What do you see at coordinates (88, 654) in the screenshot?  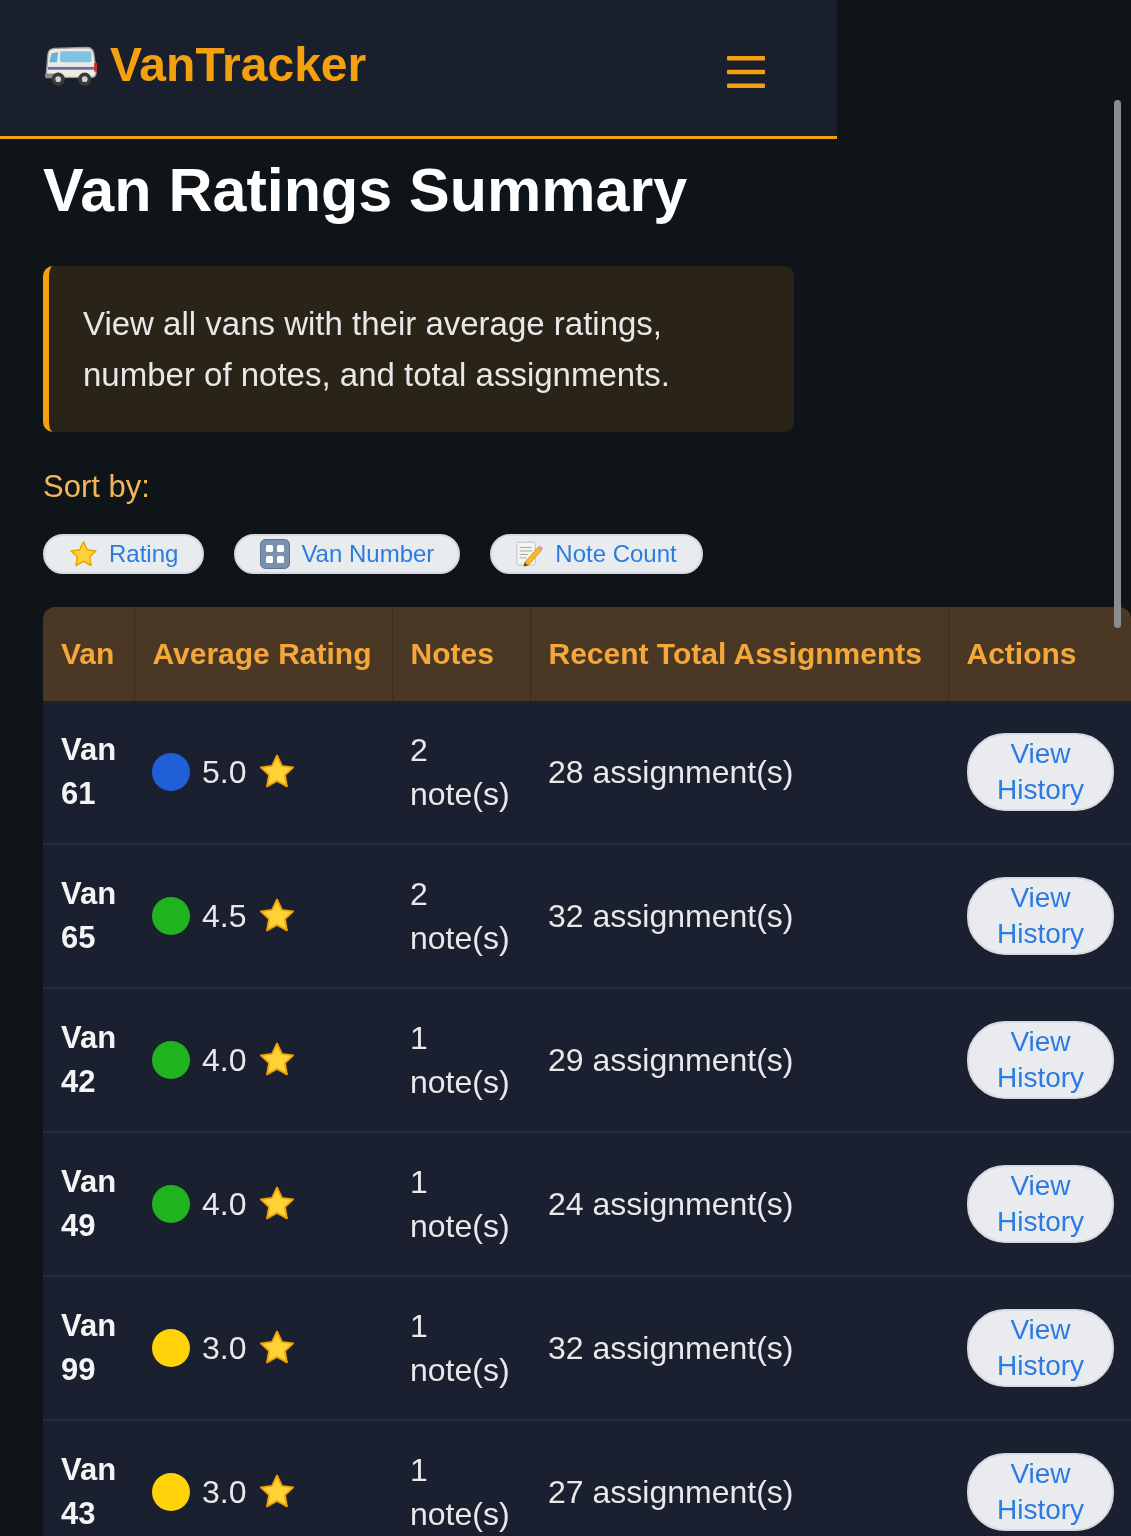 I see `column-header: Van` at bounding box center [88, 654].